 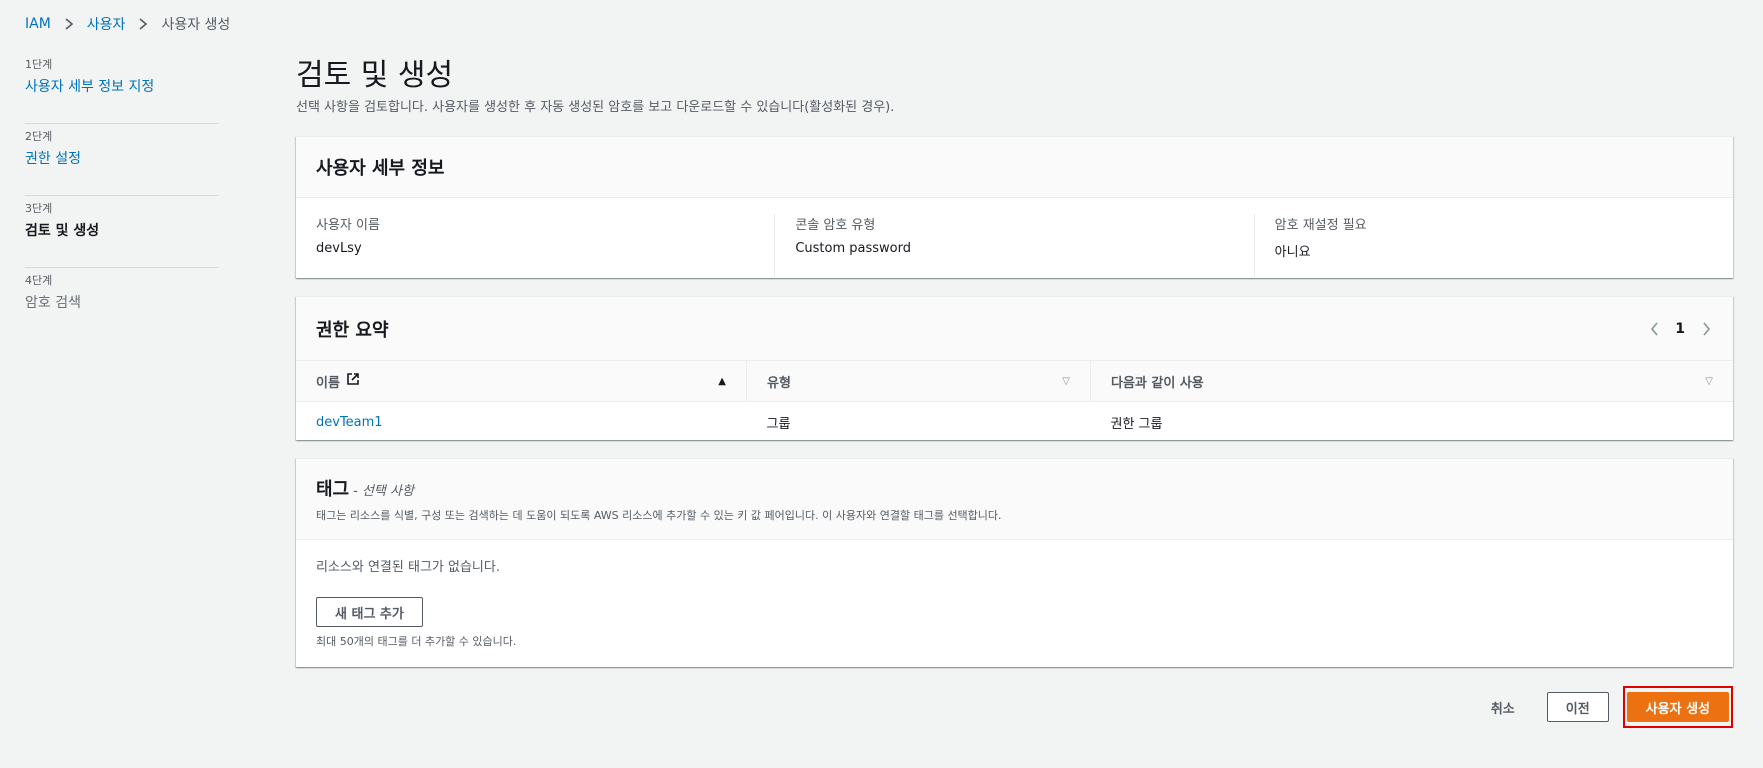 What do you see at coordinates (1014, 422) in the screenshot?
I see `table-row: devTeam1 그룹 권한 그룹` at bounding box center [1014, 422].